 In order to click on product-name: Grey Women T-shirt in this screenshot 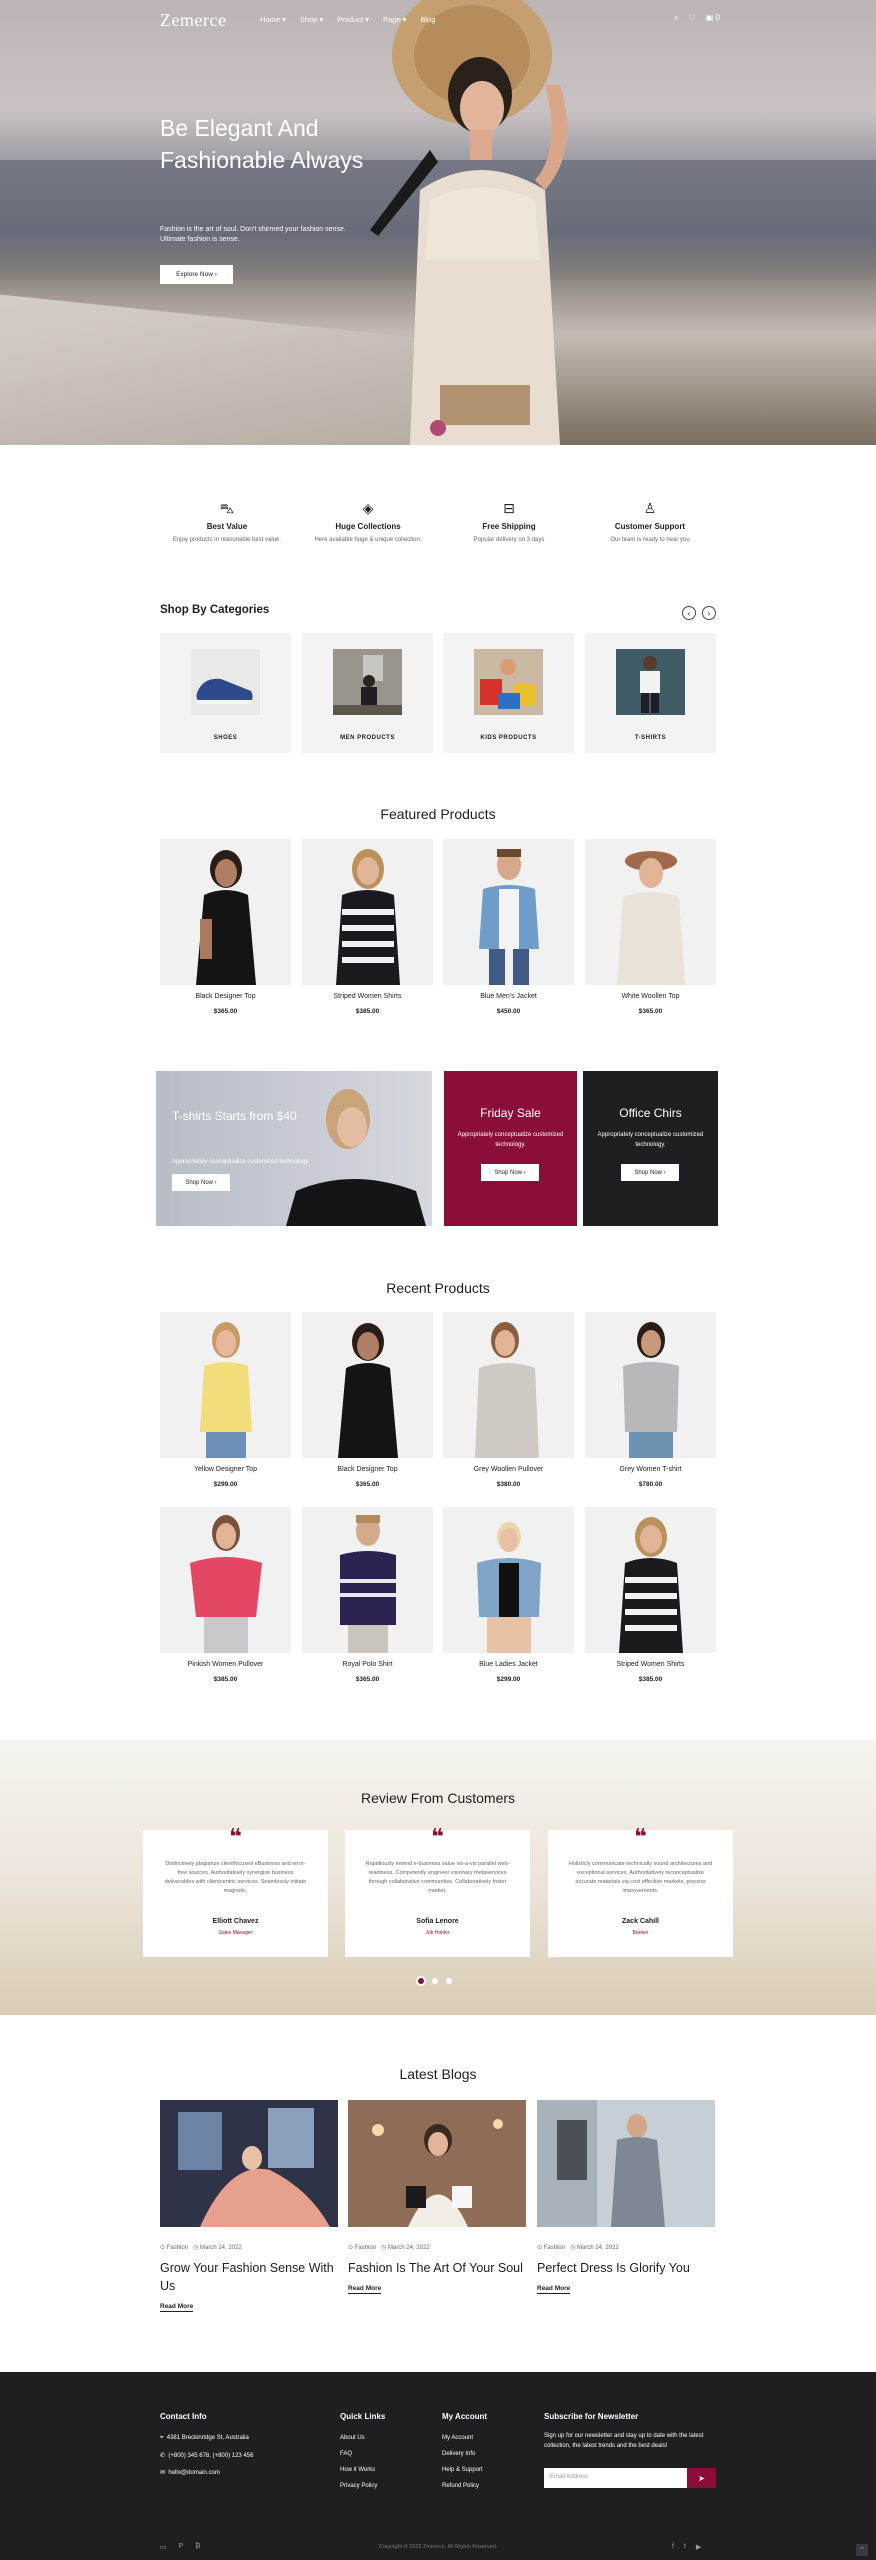, I will do `click(650, 1469)`.